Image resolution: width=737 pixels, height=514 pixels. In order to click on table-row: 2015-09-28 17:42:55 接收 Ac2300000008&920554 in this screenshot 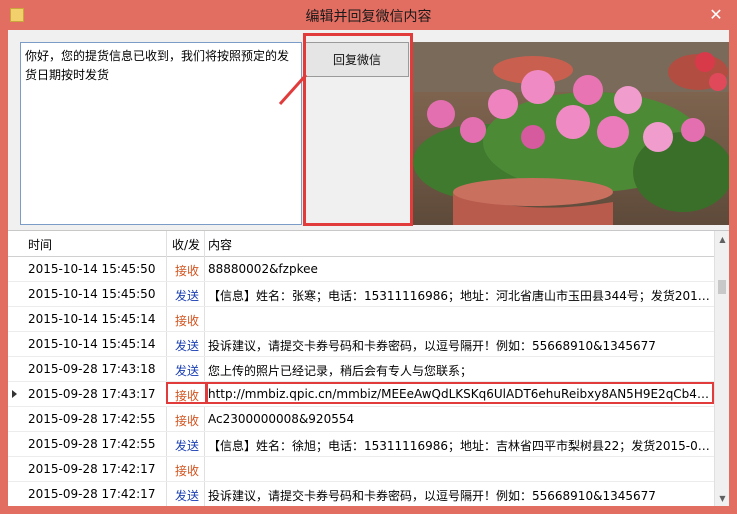, I will do `click(361, 419)`.